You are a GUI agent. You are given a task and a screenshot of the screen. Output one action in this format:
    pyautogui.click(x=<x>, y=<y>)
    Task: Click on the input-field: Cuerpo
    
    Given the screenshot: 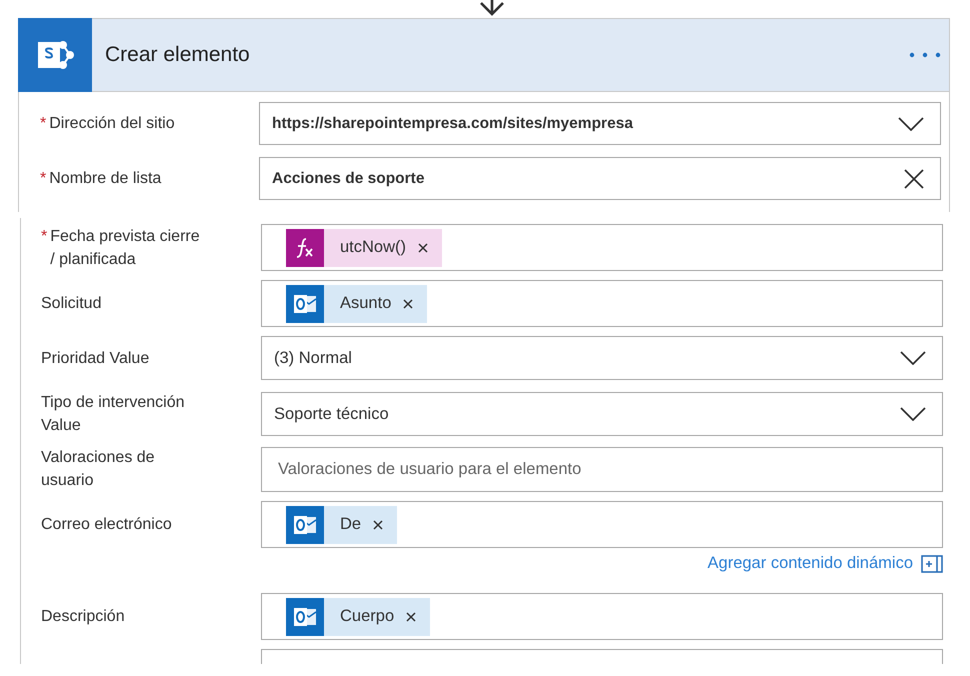 What is the action you would take?
    pyautogui.click(x=602, y=616)
    